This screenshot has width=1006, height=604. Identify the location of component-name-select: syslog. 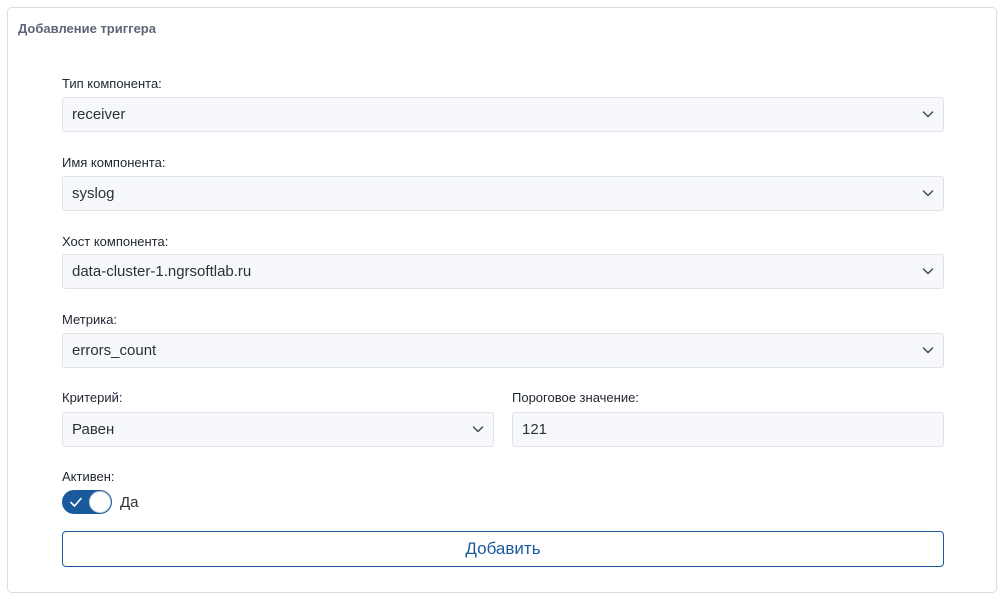
(503, 193).